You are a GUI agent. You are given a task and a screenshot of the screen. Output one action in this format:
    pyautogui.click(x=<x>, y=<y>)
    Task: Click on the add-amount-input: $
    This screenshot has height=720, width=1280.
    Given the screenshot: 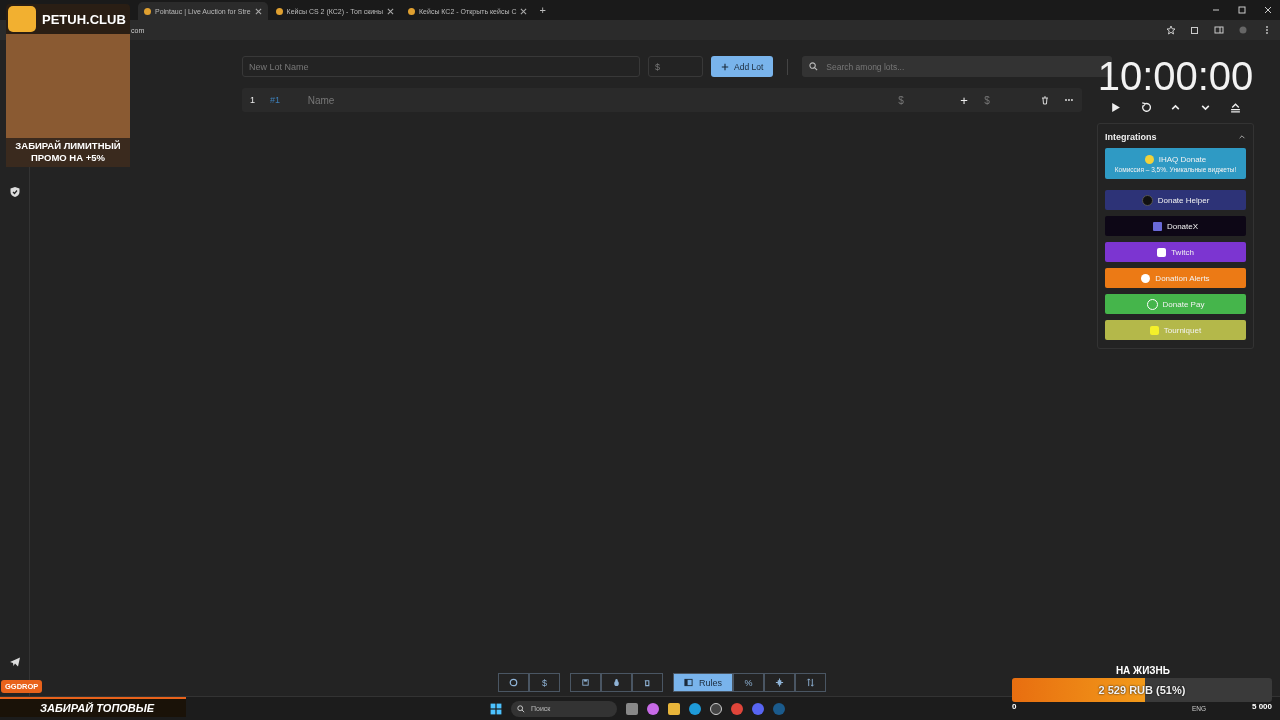 What is the action you would take?
    pyautogui.click(x=1004, y=100)
    